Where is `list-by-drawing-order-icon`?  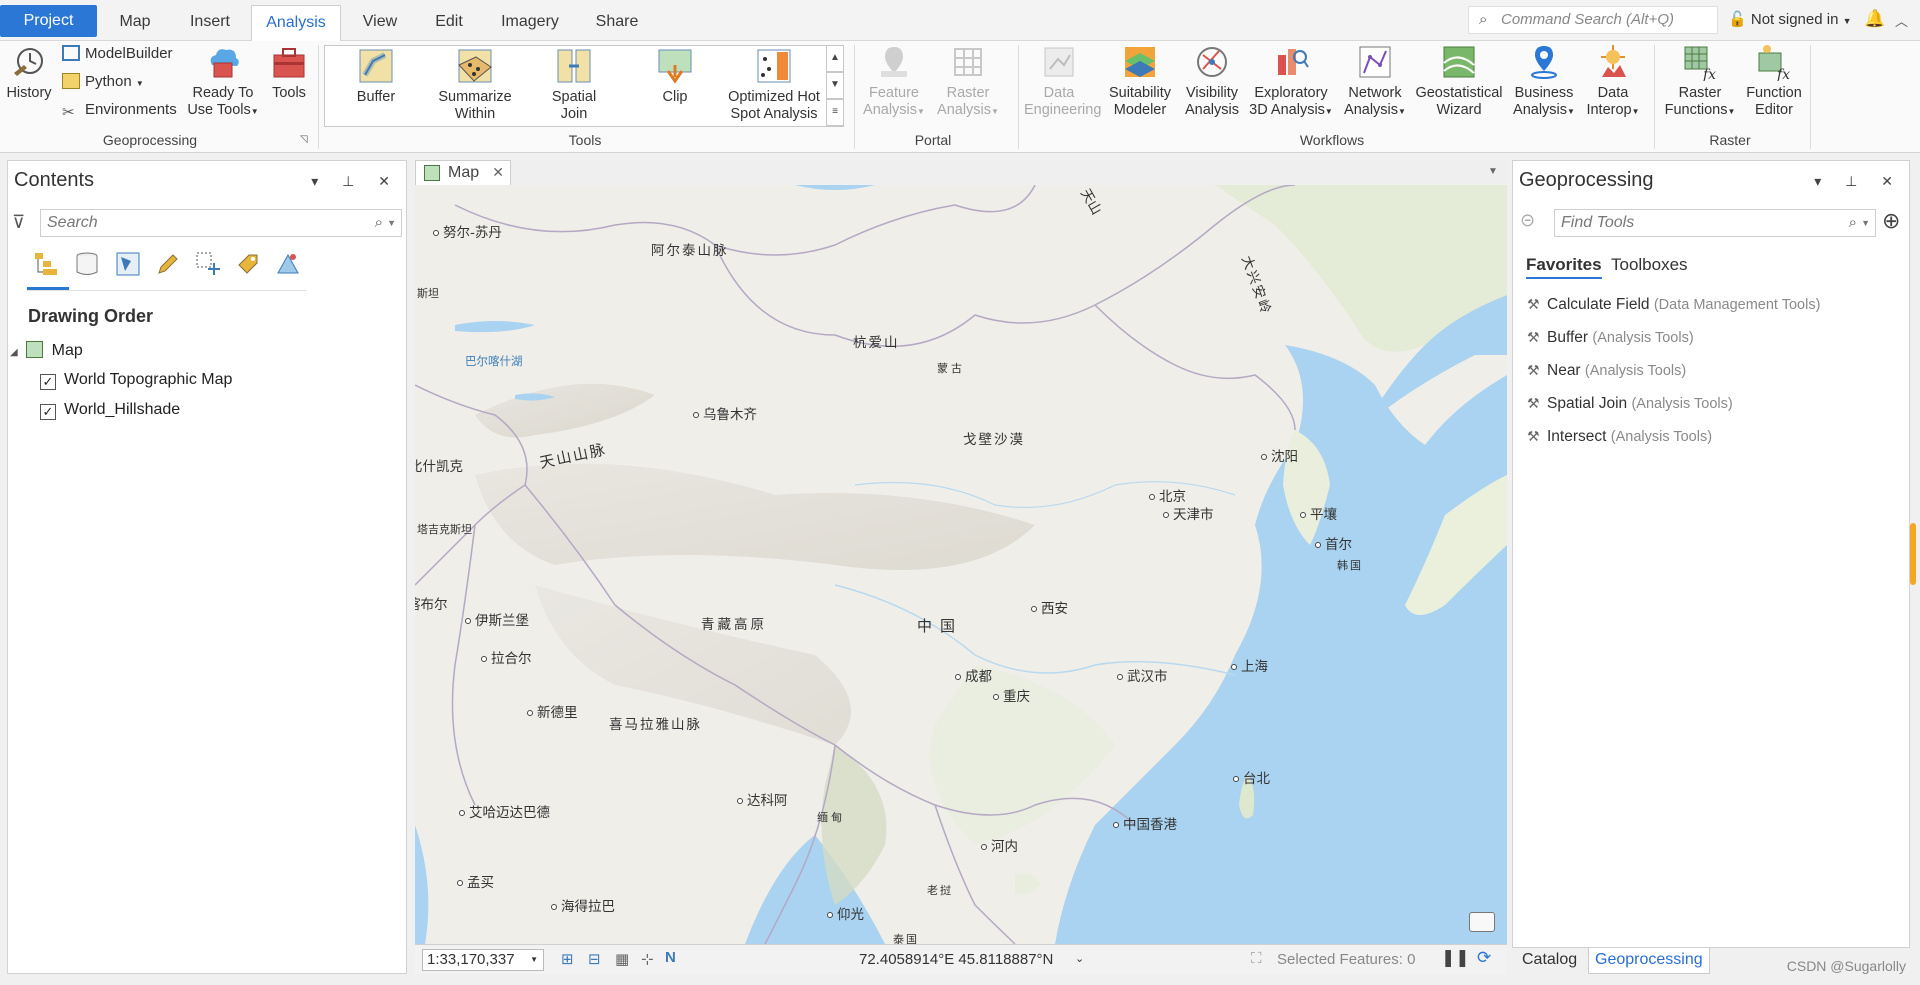 list-by-drawing-order-icon is located at coordinates (46, 264).